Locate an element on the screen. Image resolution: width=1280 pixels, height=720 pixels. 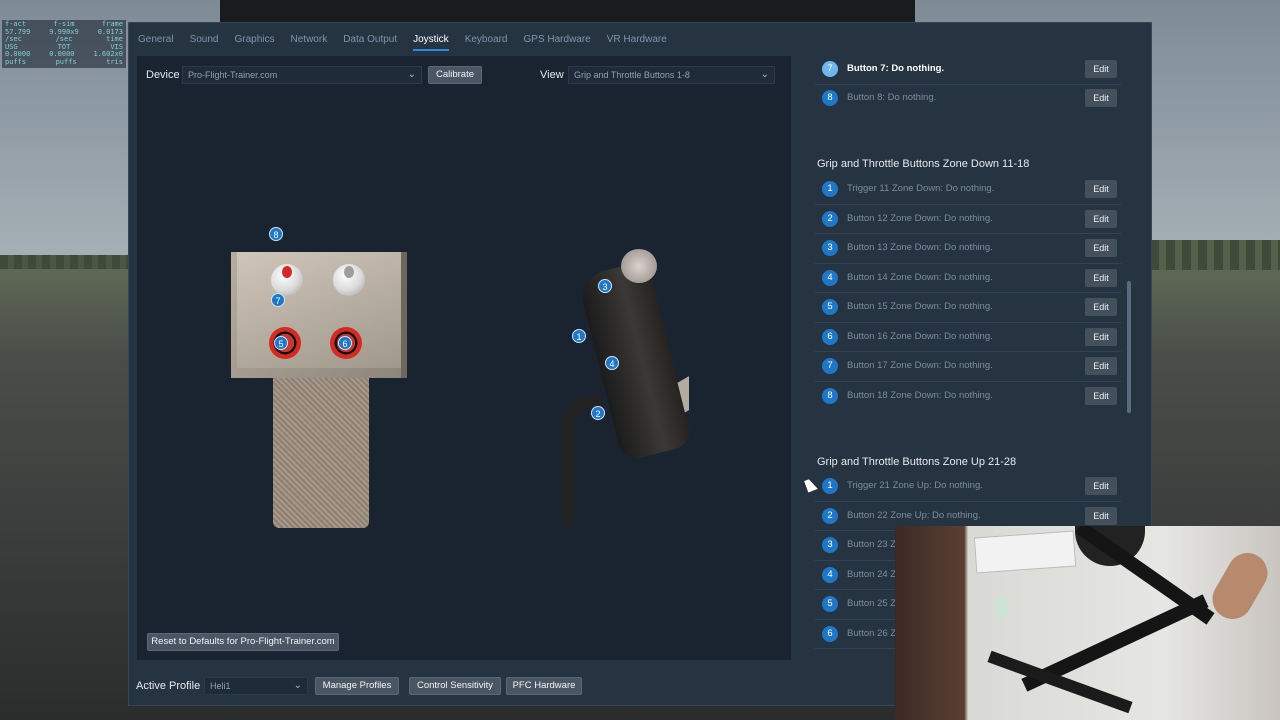
button-assignment-label: Trigger 11 Zone Down: Do nothing. is located at coordinates (921, 188).